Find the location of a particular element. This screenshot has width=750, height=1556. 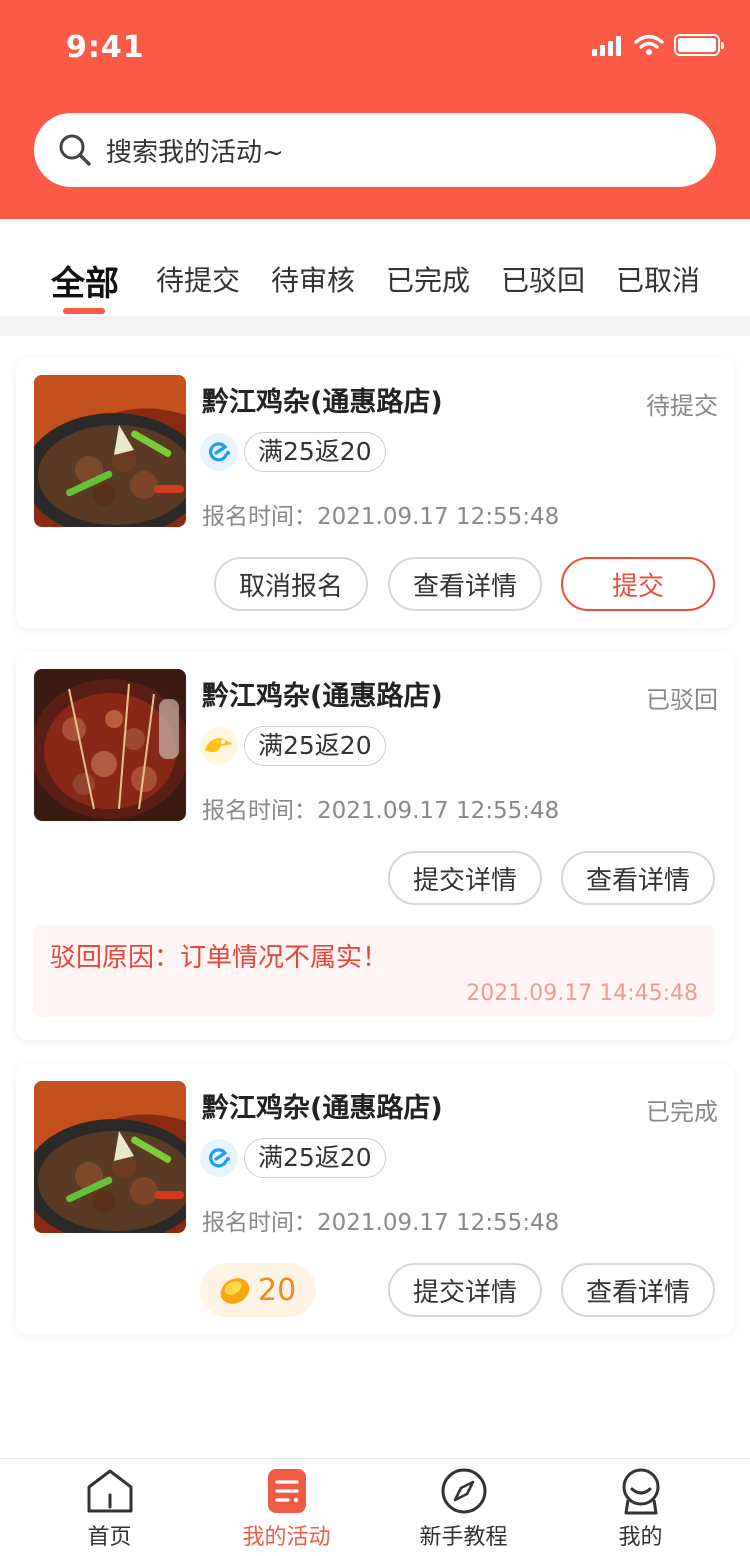

tabbar-my-activities: 我的活动 is located at coordinates (286, 1507).